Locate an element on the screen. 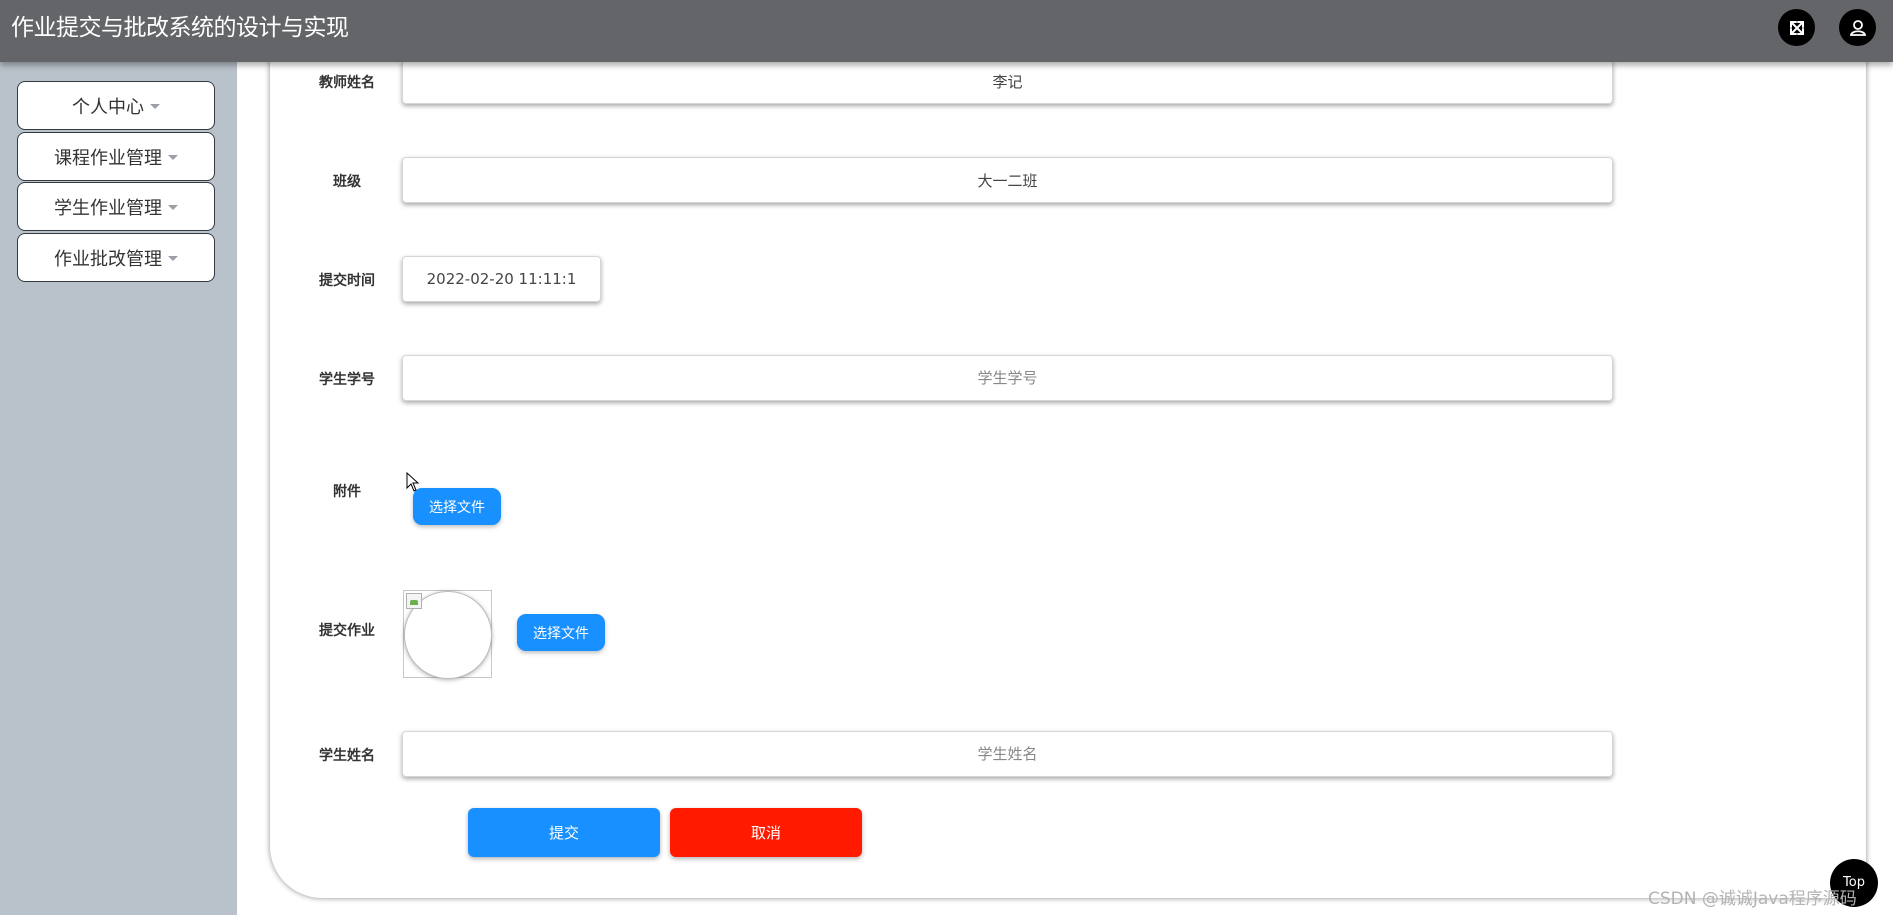 The height and width of the screenshot is (915, 1893). fullscreen-button is located at coordinates (1796, 27).